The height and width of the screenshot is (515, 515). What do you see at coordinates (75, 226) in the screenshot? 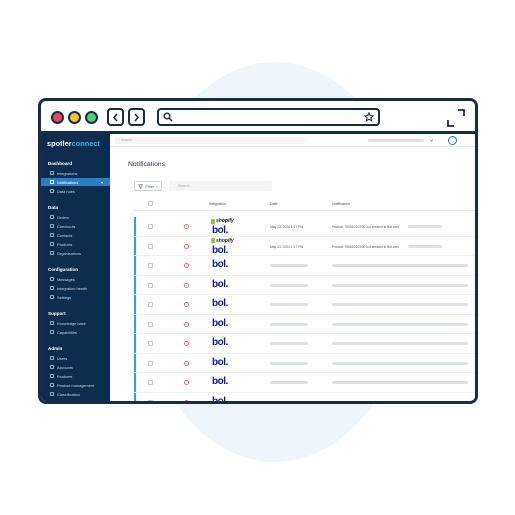
I see `sidebar-item-checkouts: Checkouts` at bounding box center [75, 226].